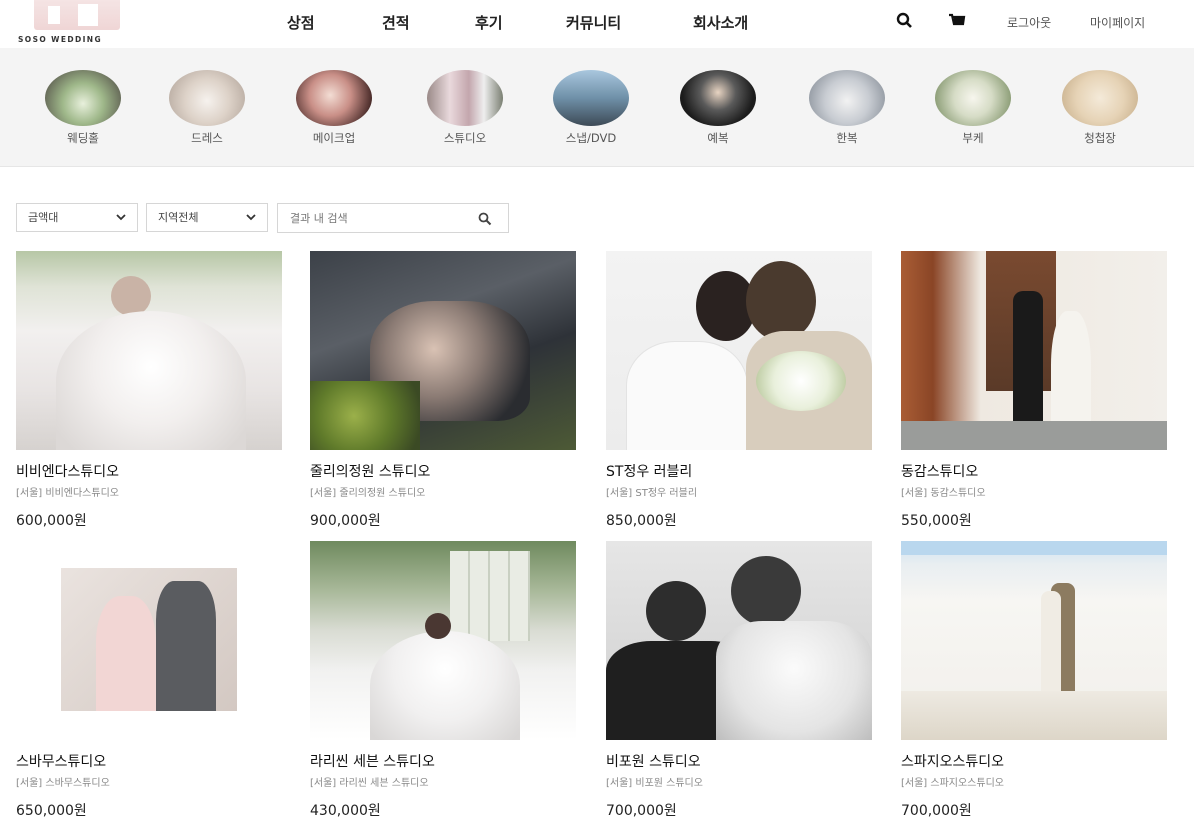 Image resolution: width=1194 pixels, height=825 pixels. I want to click on product-name: 스바무스튜디오, so click(61, 762).